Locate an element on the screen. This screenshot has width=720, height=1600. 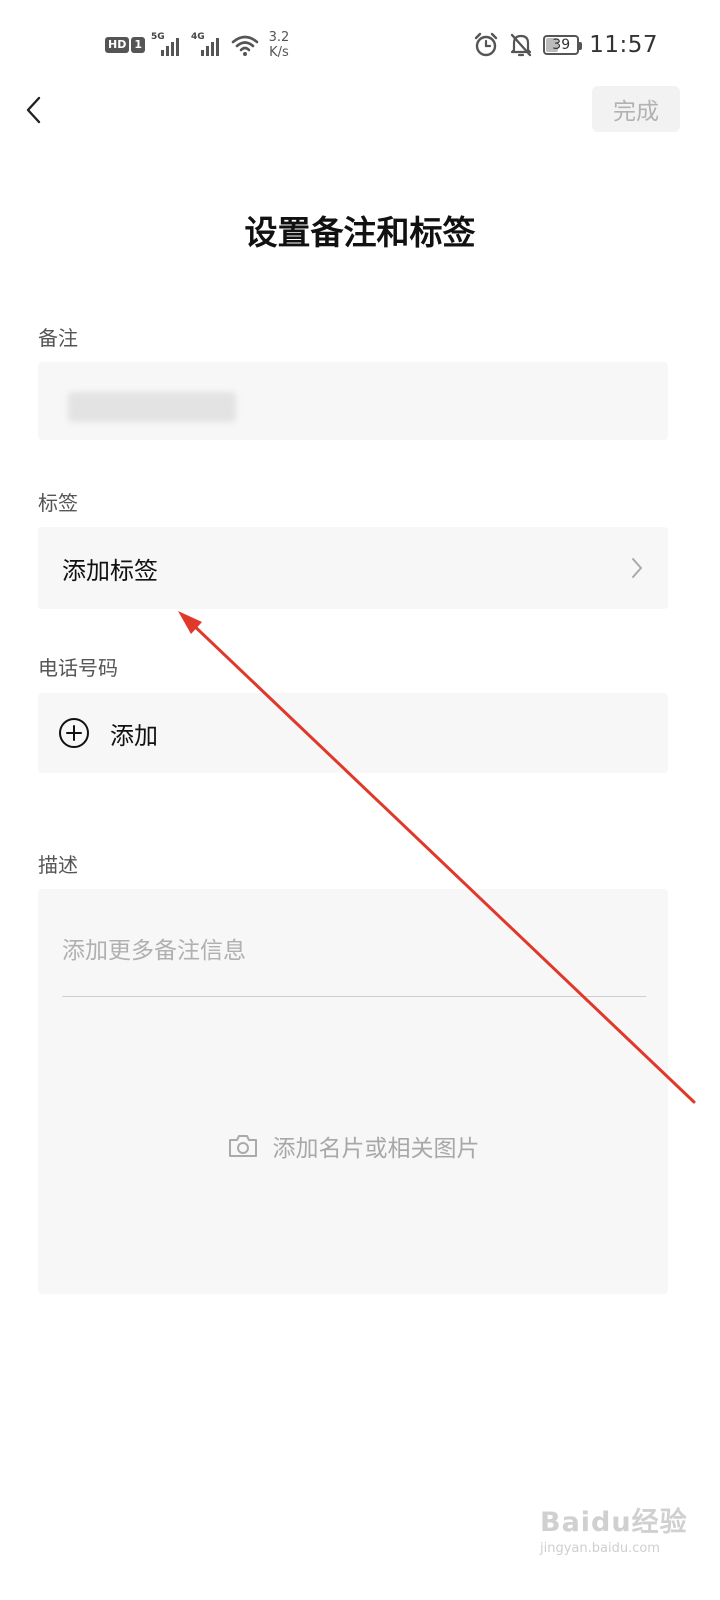
add-tag-row: 添加标签 is located at coordinates (353, 568).